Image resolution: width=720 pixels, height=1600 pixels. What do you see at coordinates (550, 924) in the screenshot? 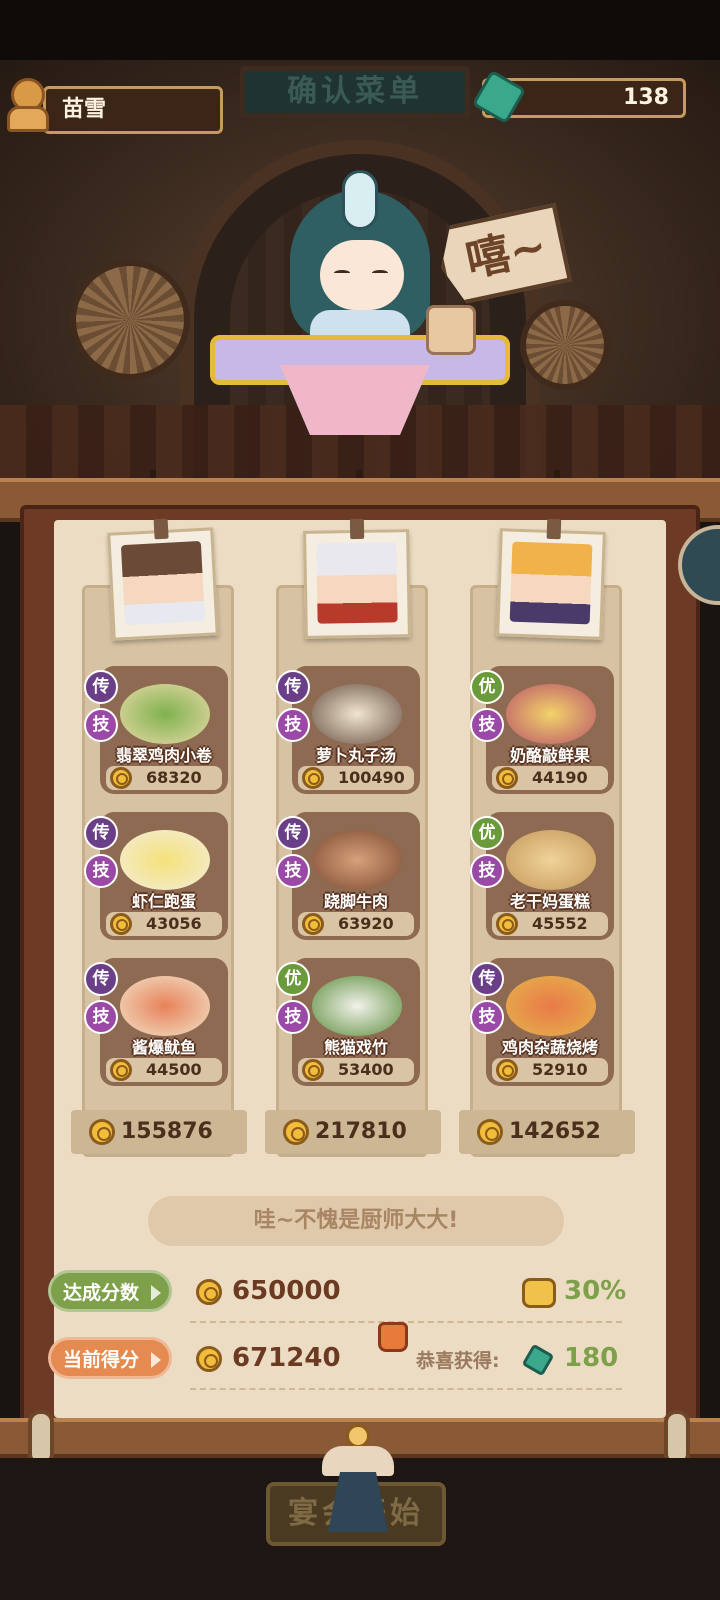
I see `dish-price: 45552` at bounding box center [550, 924].